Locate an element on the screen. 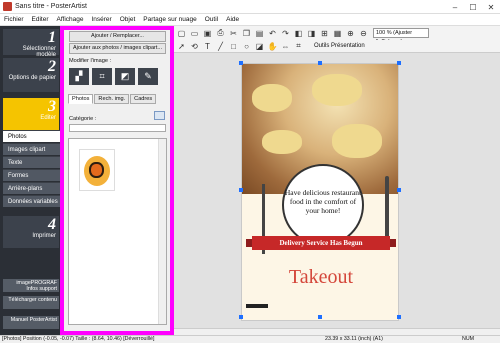 This screenshot has width=500, height=343. save-icon: ▣ is located at coordinates (207, 33).